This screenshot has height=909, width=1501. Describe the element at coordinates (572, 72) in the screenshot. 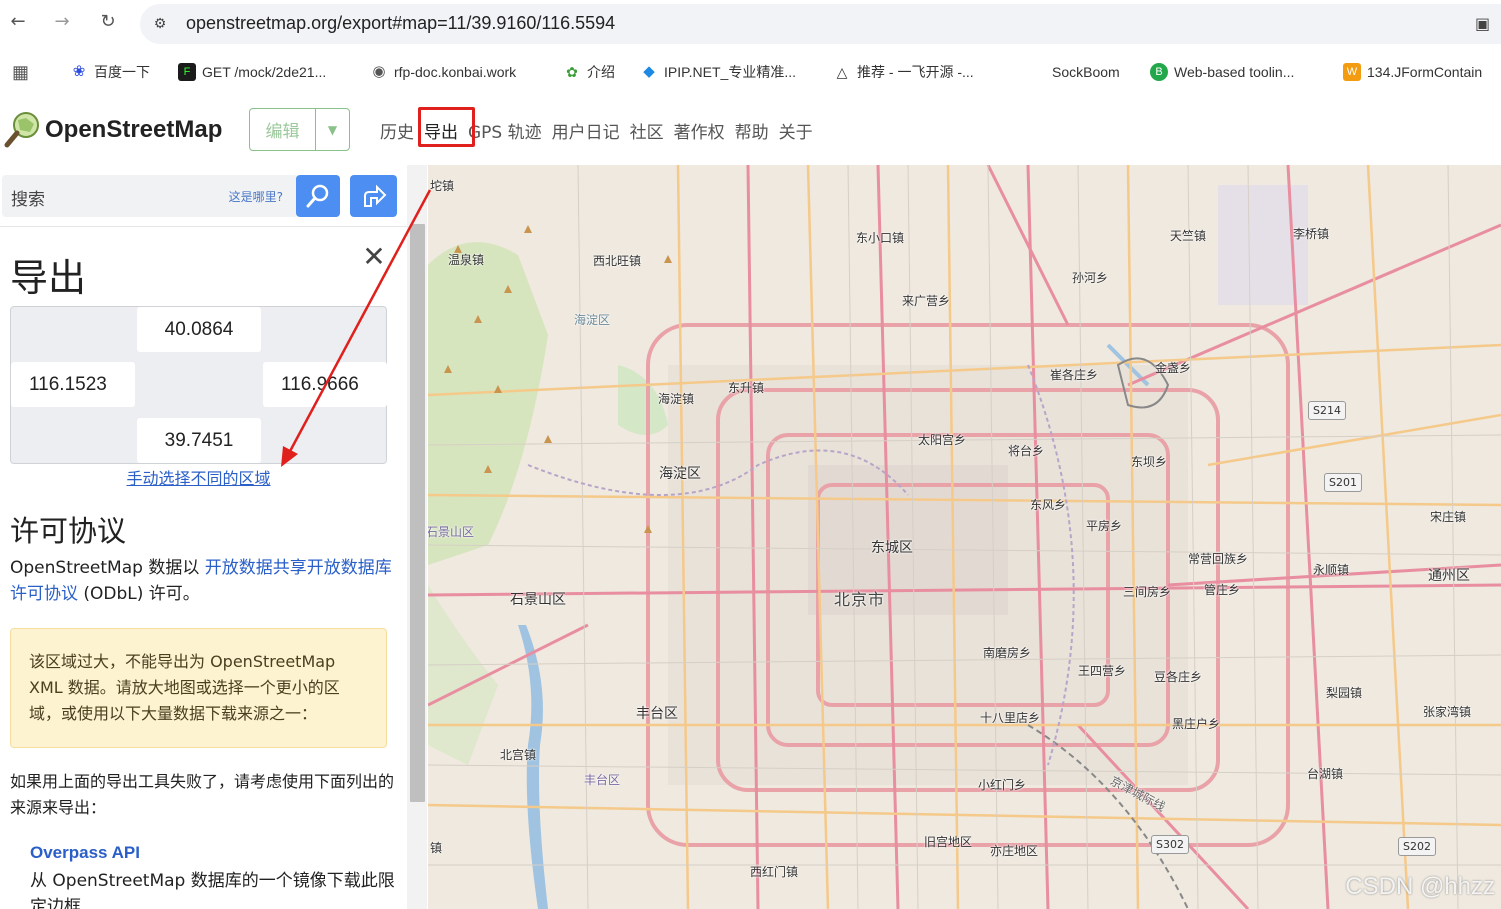

I see `leaf-icon: ✿` at that location.